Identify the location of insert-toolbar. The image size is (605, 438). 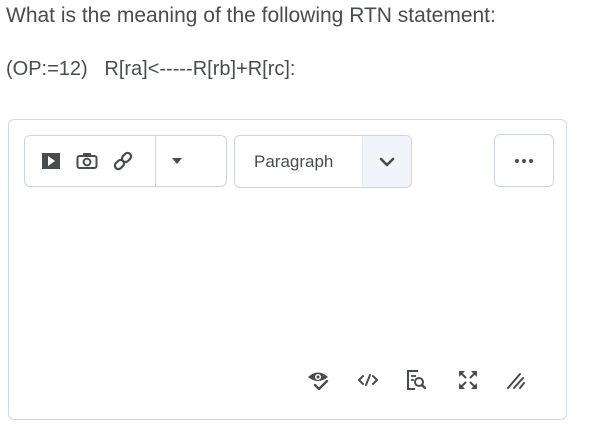
(125, 161).